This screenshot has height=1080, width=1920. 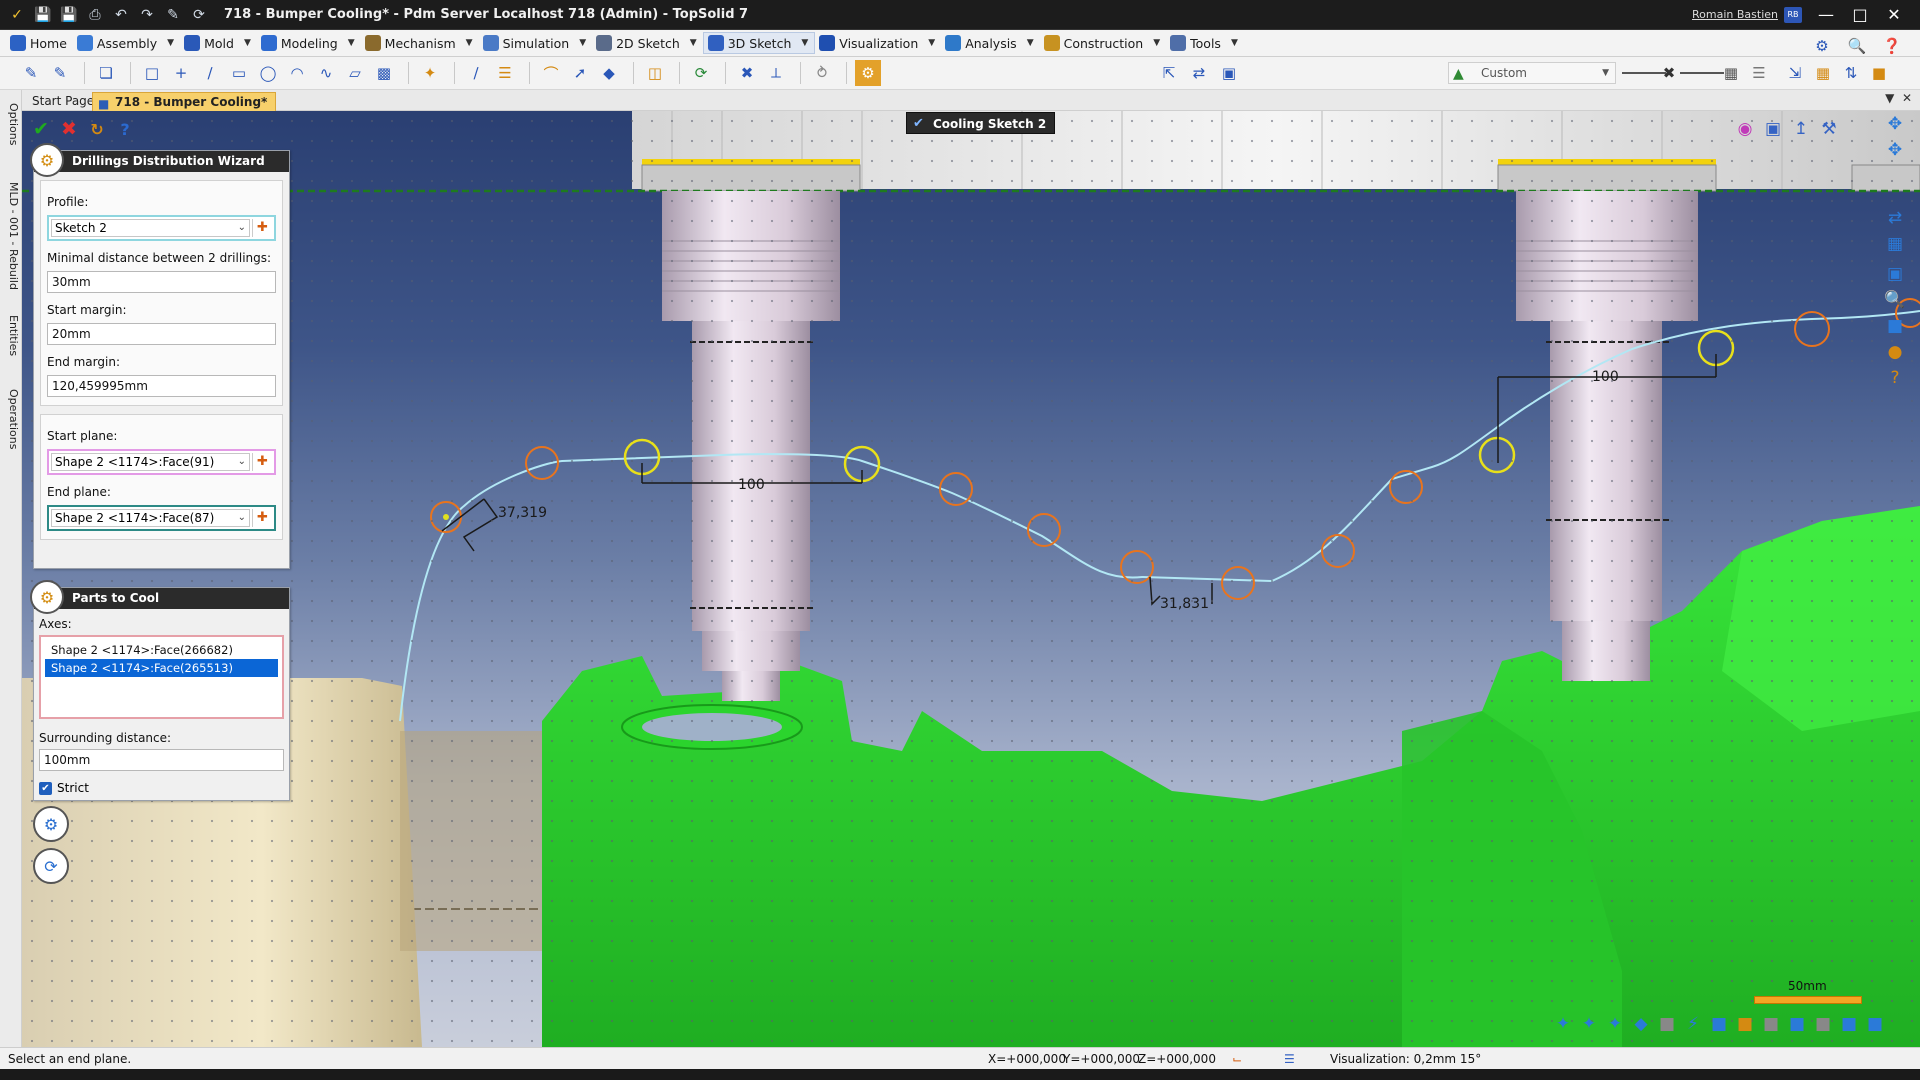 I want to click on perpendicular-icon: ⟂, so click(x=776, y=73).